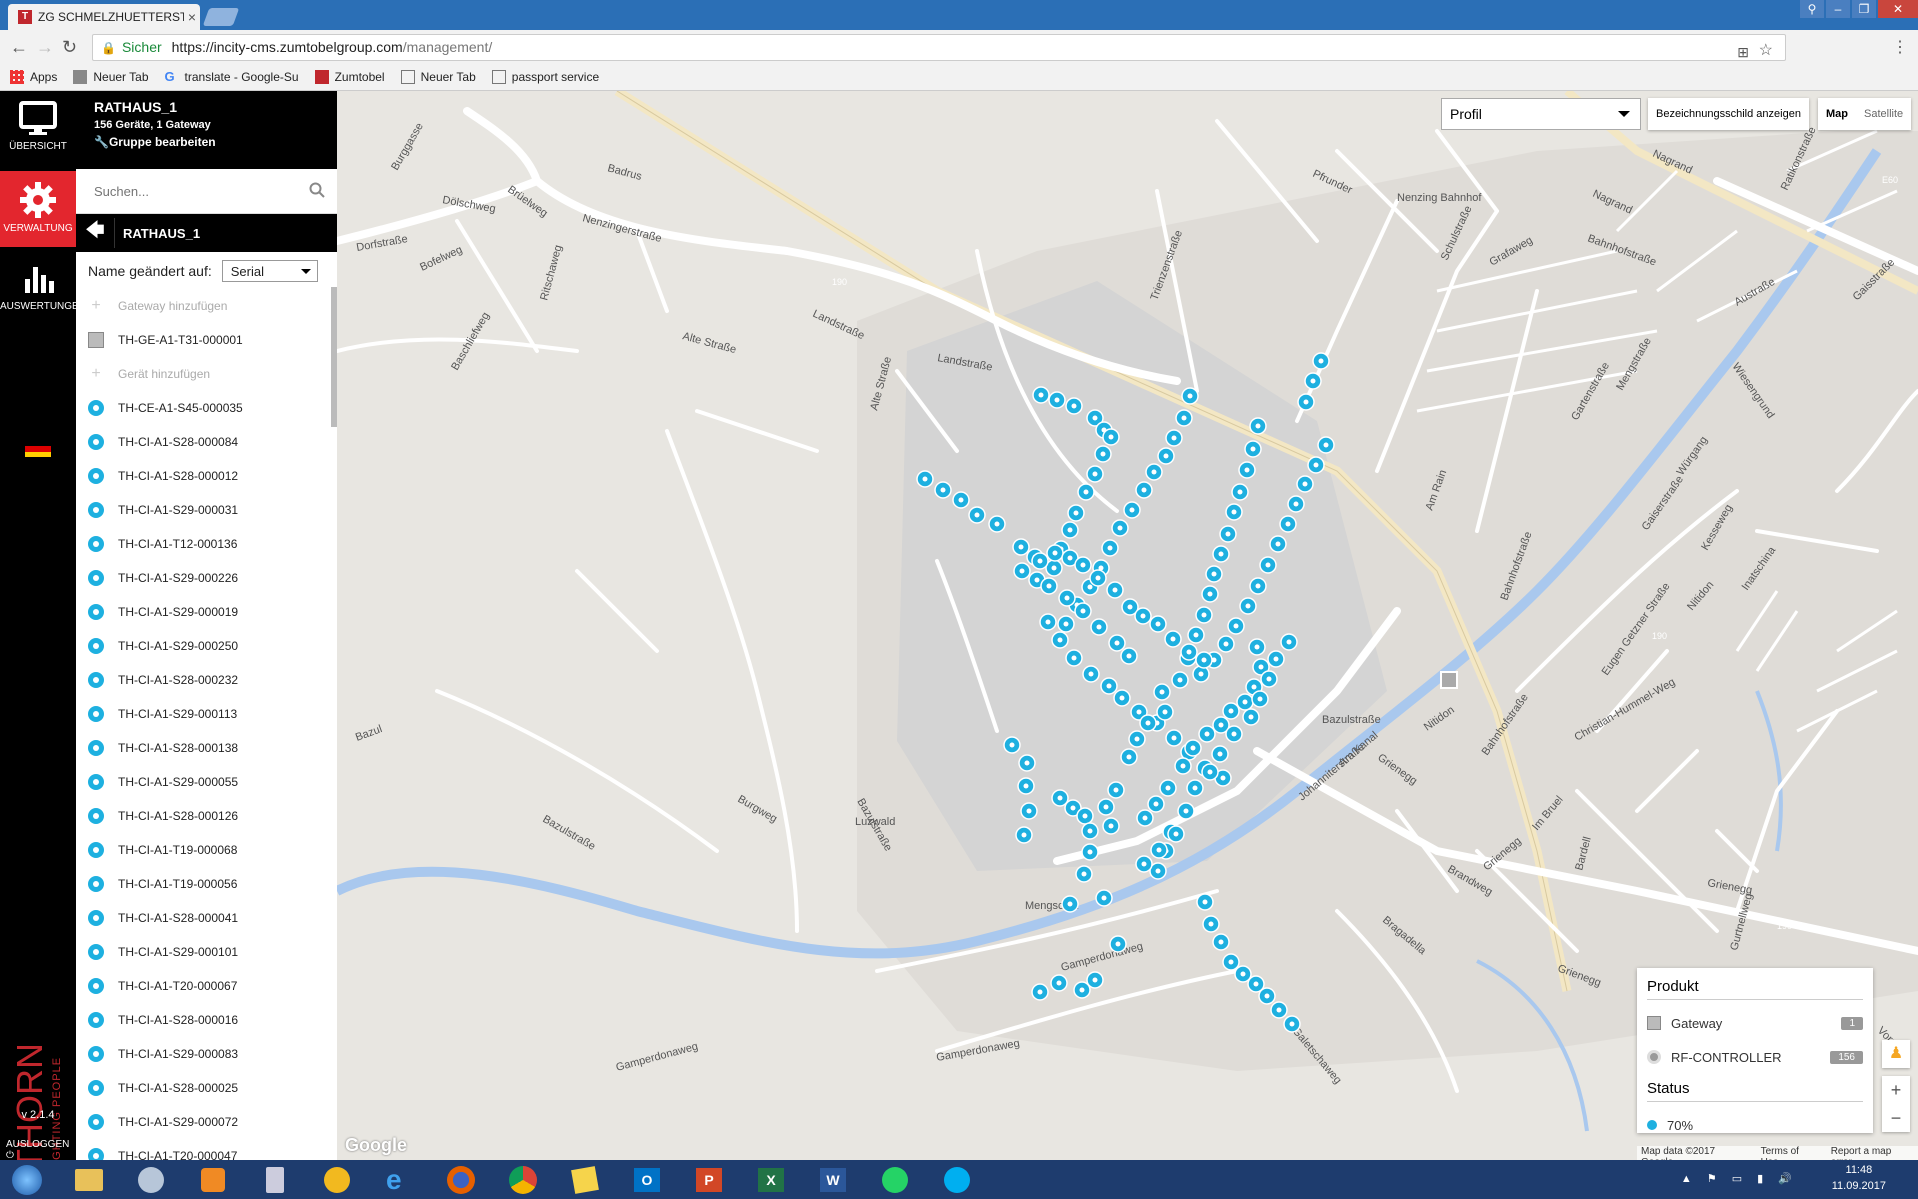  I want to click on edit-group-link: 🔧Gruppe bearbeiten, so click(215, 142).